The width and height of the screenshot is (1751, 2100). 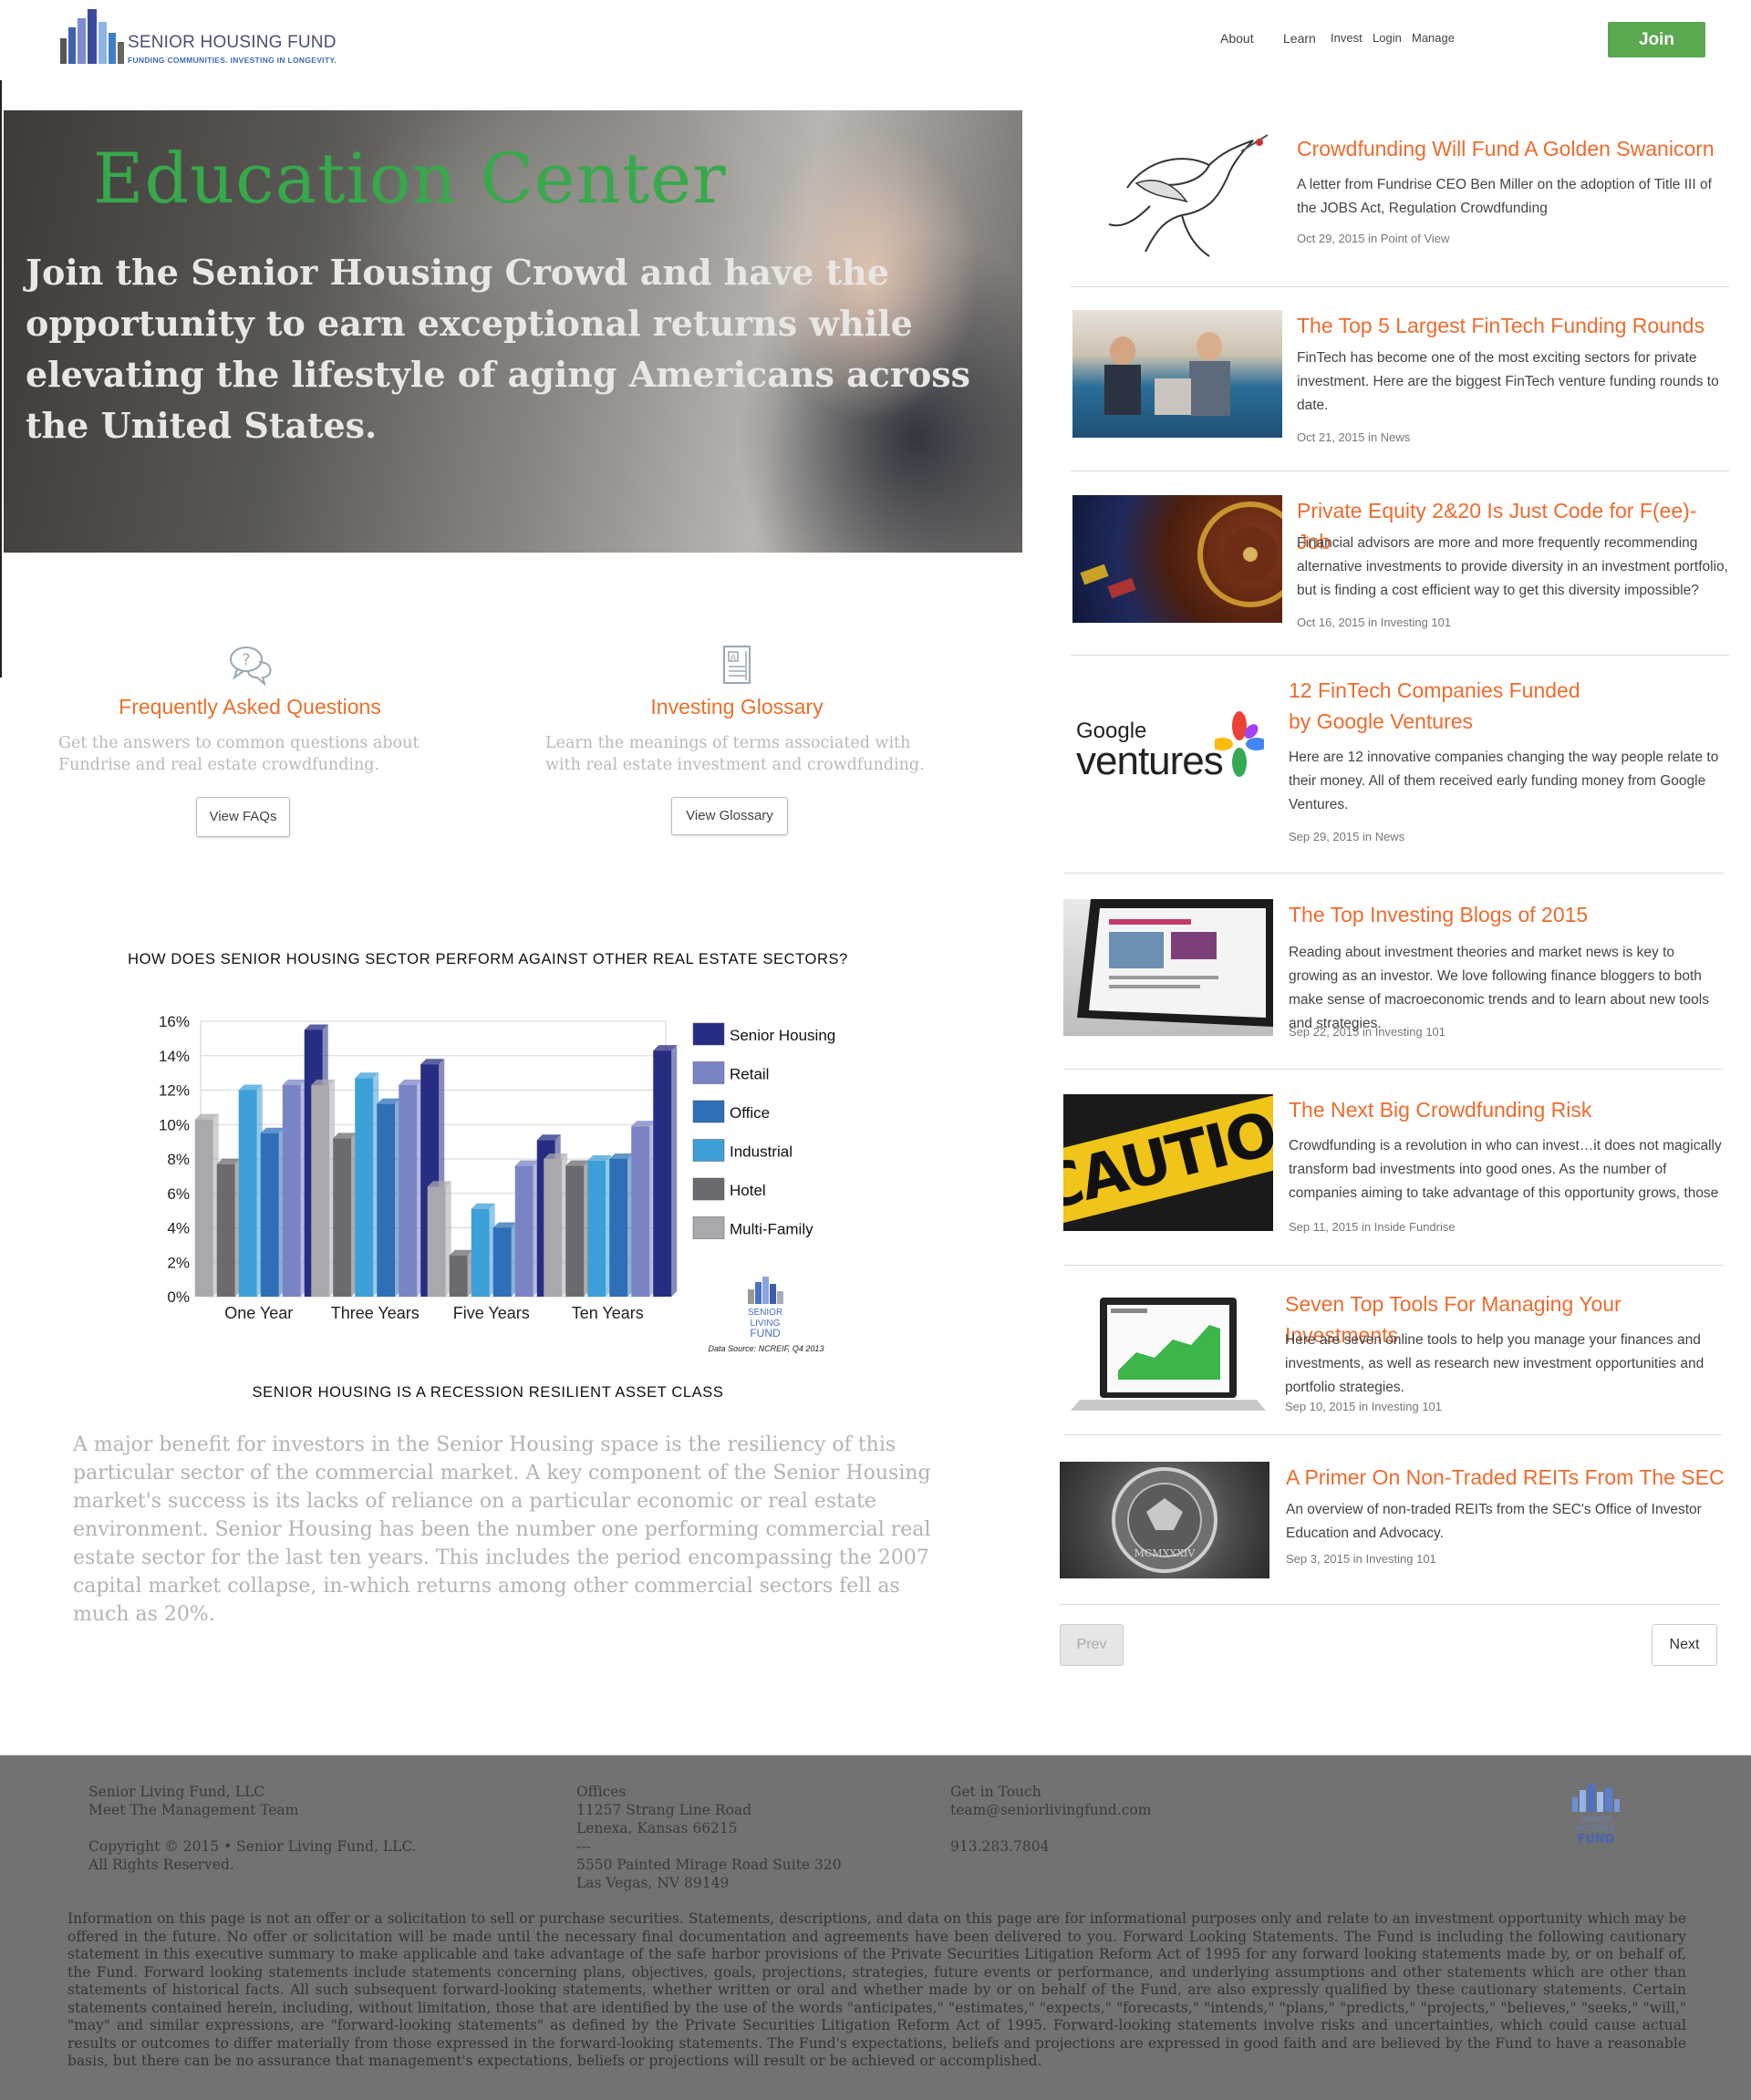 What do you see at coordinates (1596, 1798) in the screenshot?
I see `footer-building-icon` at bounding box center [1596, 1798].